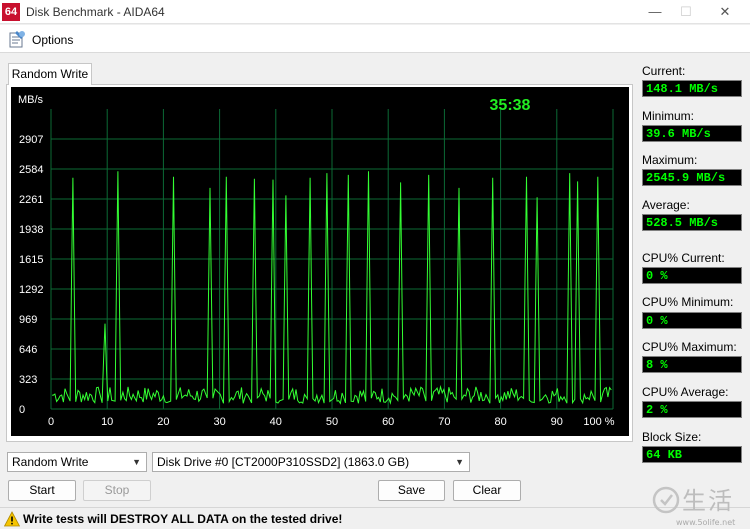  I want to click on x-tick-label: 50, so click(332, 422).